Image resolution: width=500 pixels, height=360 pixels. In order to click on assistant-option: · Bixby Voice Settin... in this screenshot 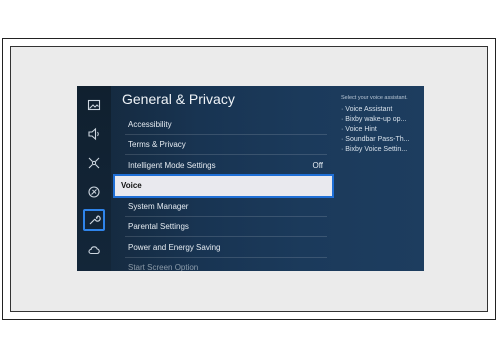, I will do `click(374, 149)`.